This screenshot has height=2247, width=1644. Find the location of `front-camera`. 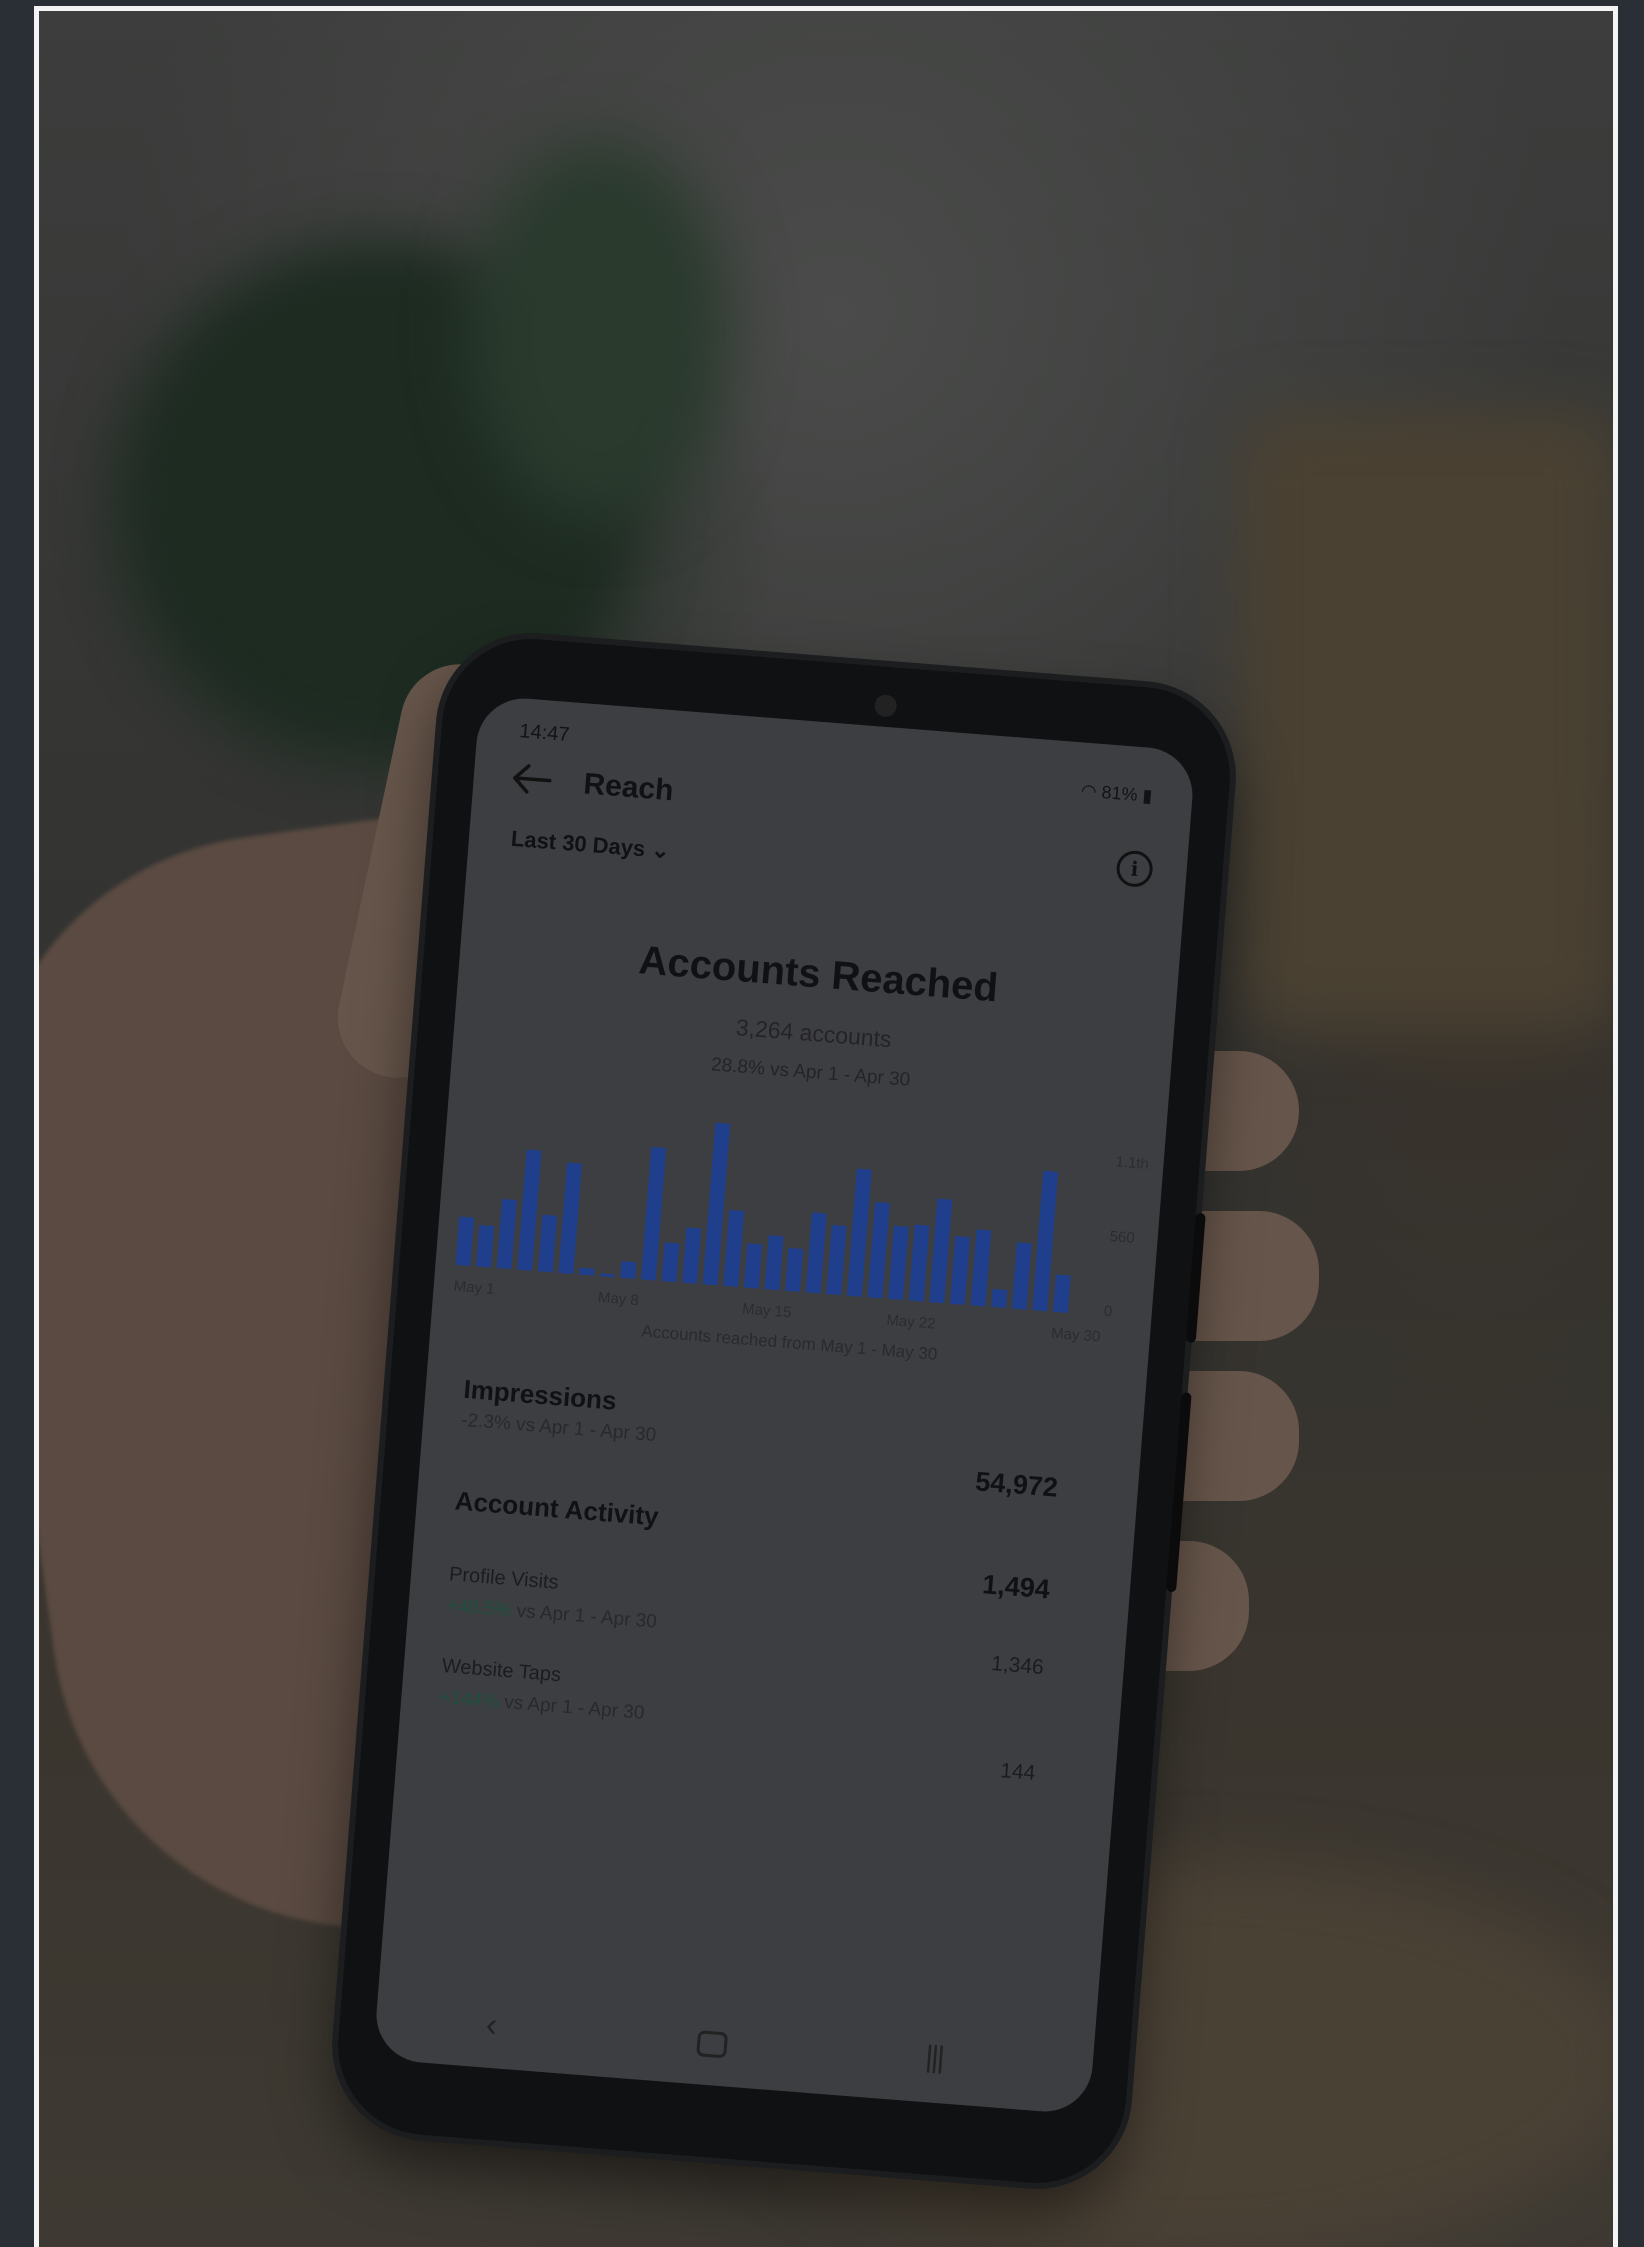

front-camera is located at coordinates (885, 705).